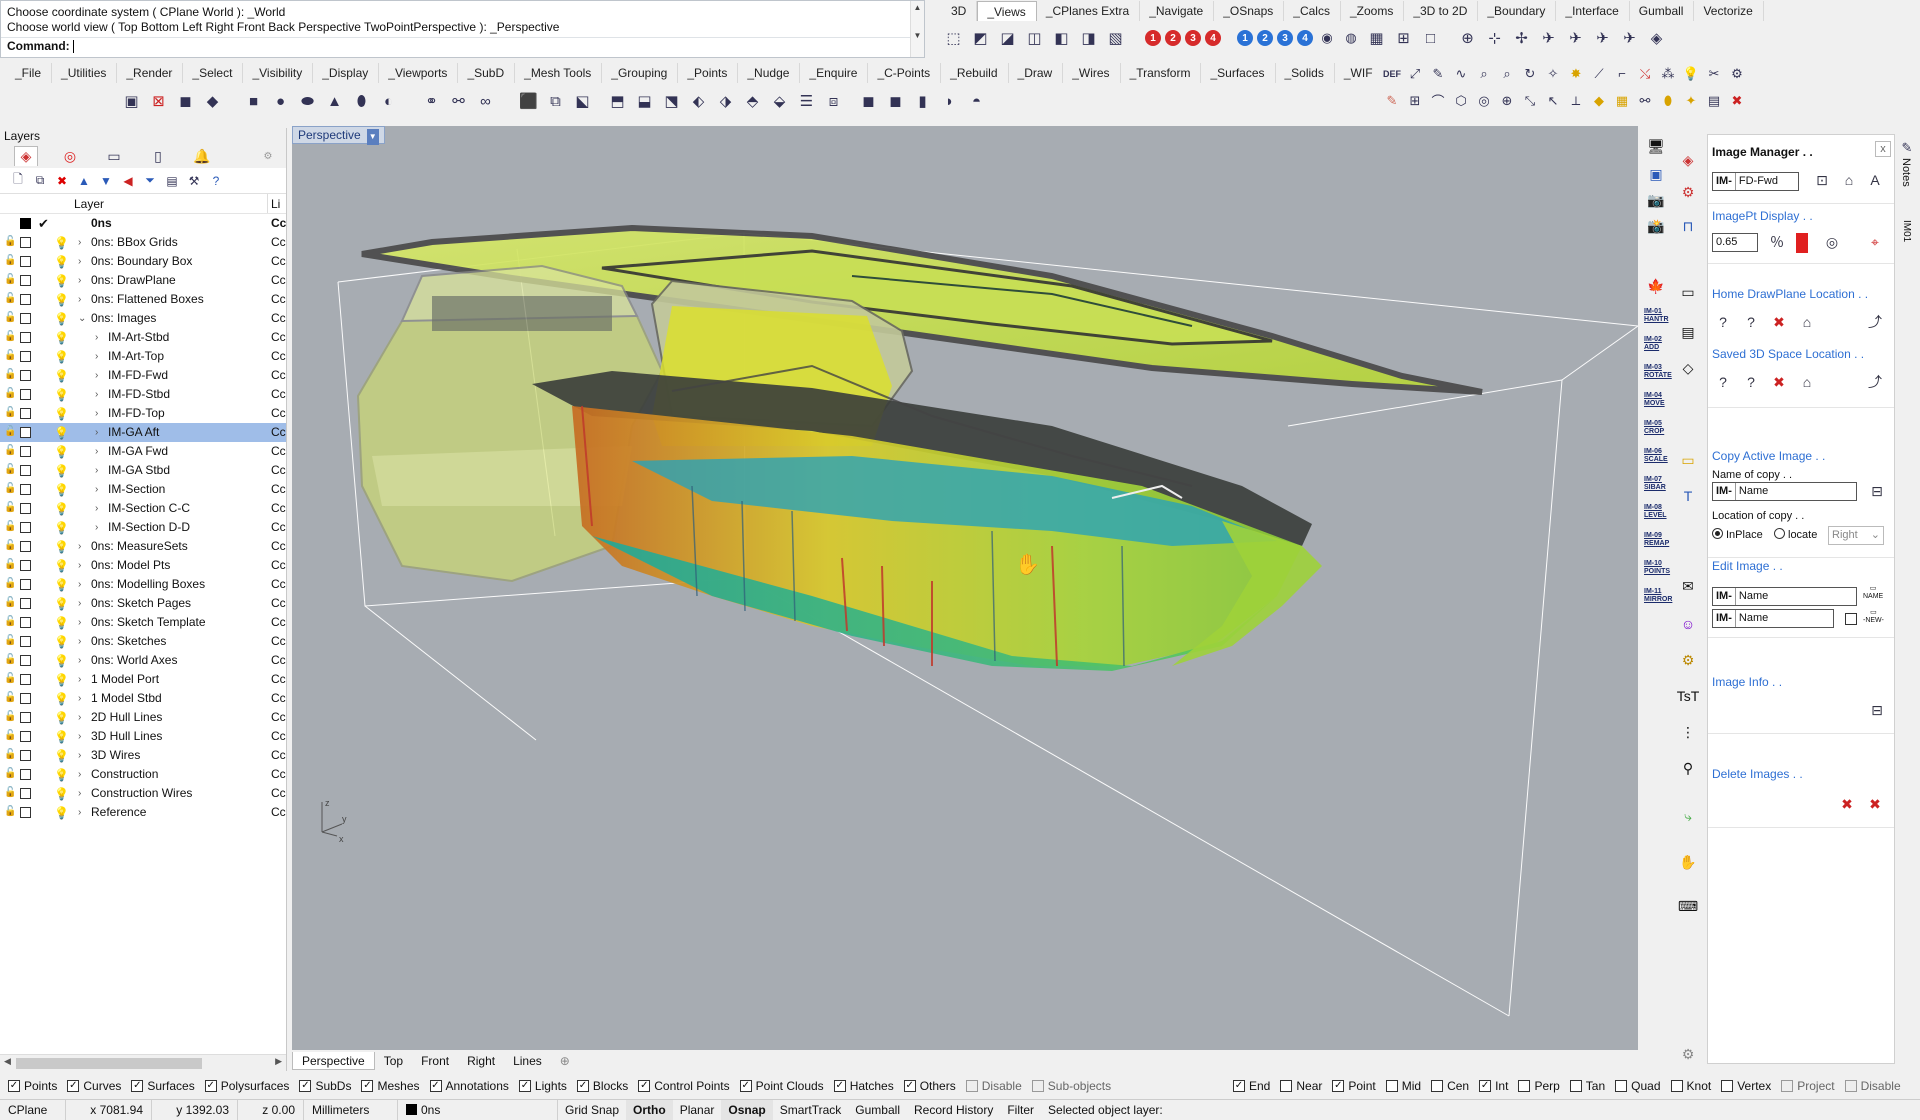  Describe the element at coordinates (1376, 38) in the screenshot. I see `layout-icon: ▦` at that location.